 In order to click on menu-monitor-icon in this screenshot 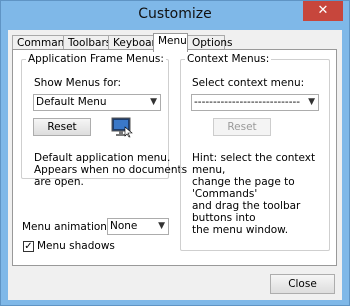, I will do `click(122, 127)`.